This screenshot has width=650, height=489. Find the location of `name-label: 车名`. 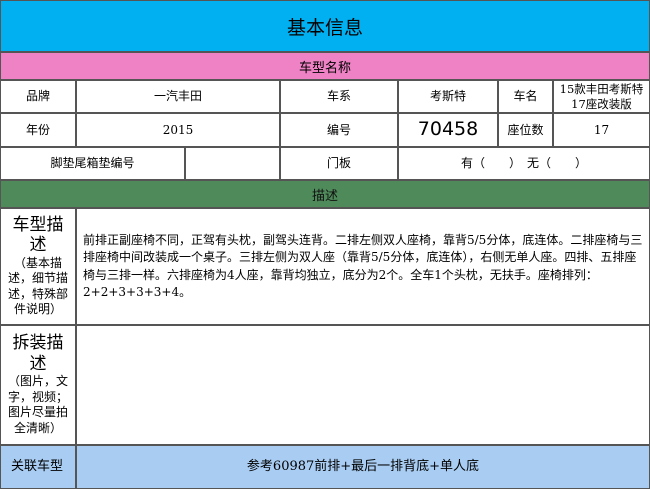

name-label: 车名 is located at coordinates (525, 96).